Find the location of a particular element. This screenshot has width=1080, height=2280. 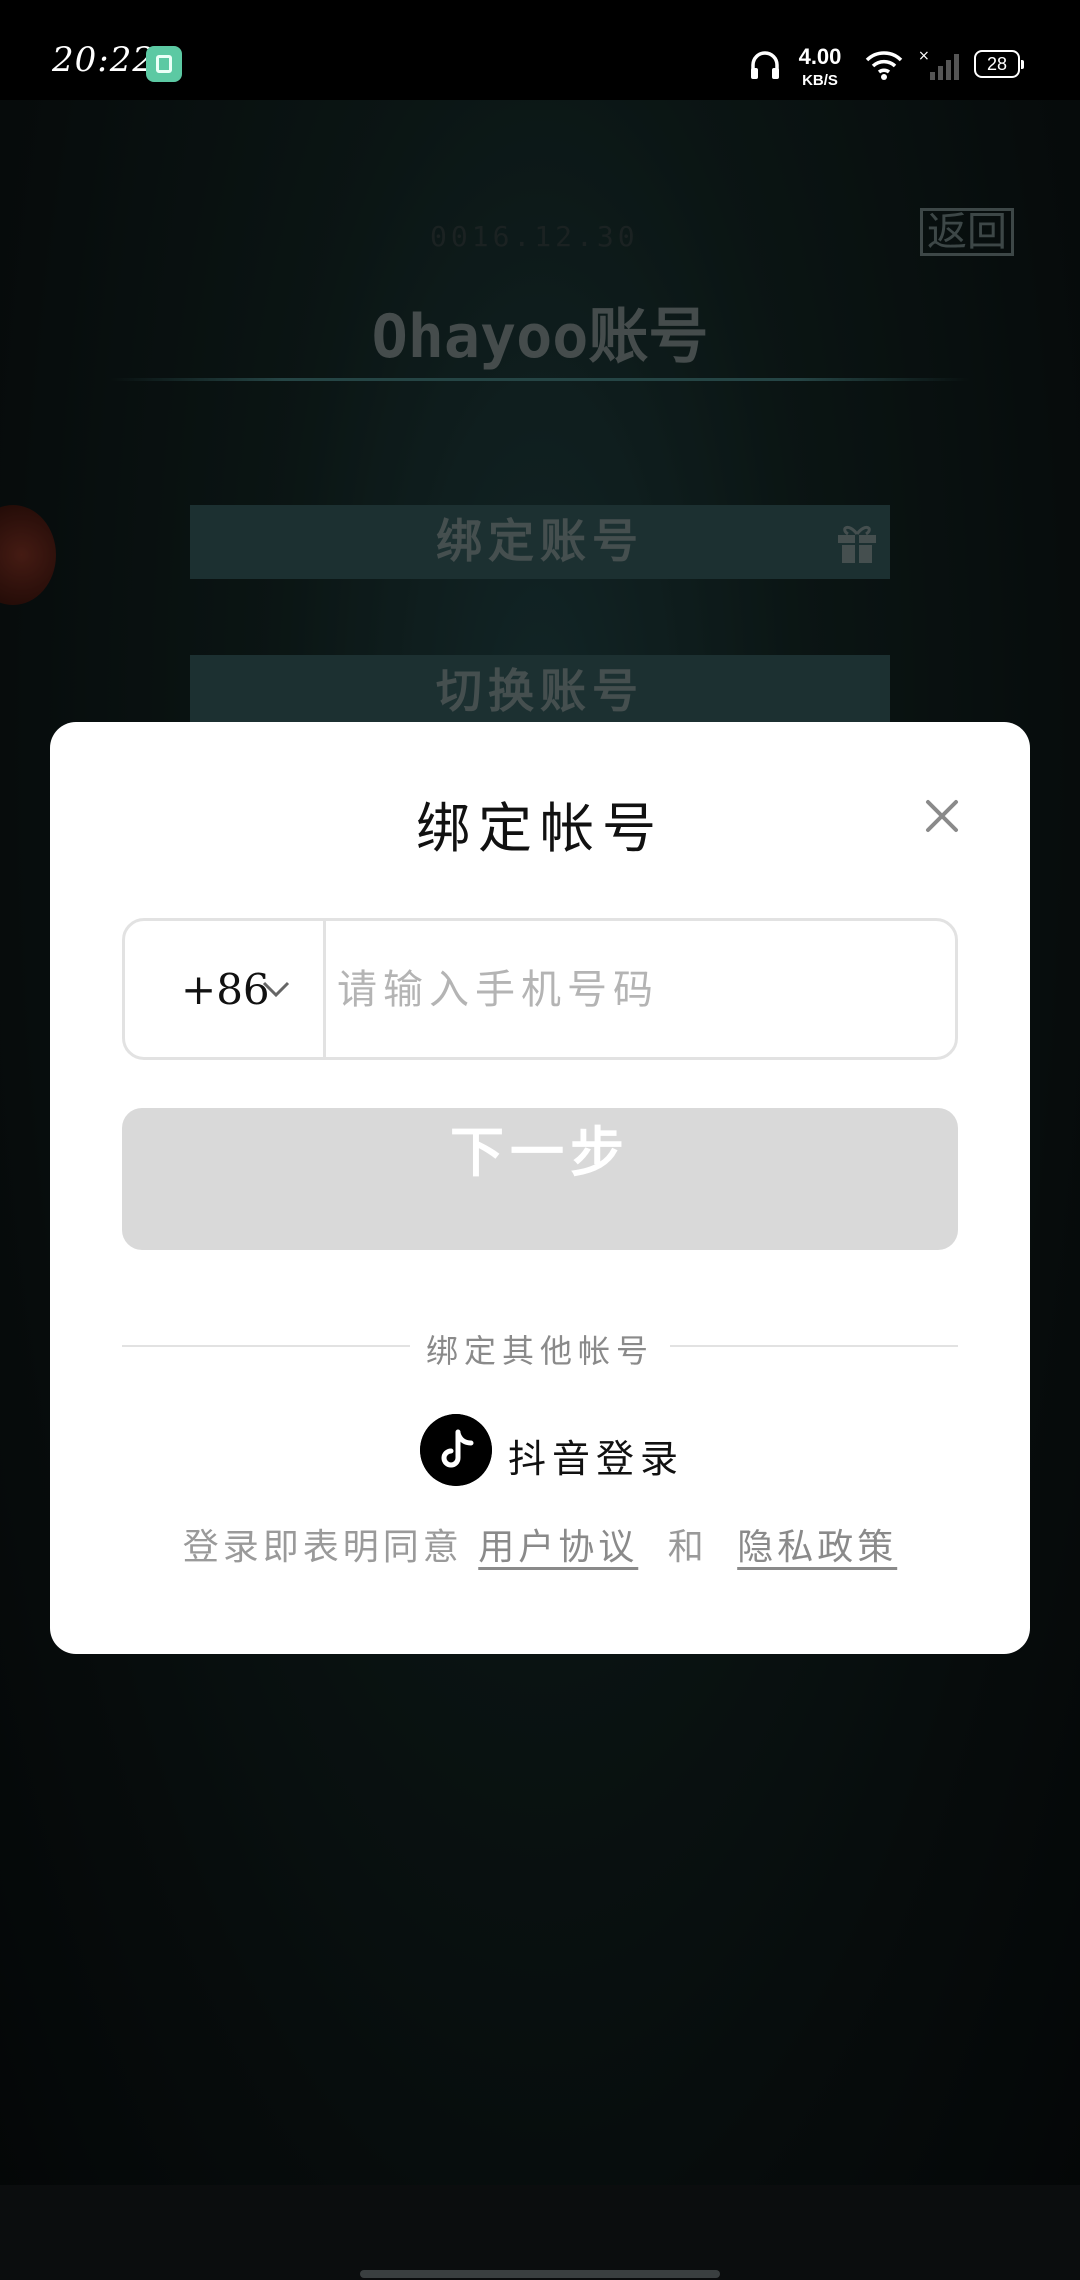

douyin-icon is located at coordinates (456, 1450).